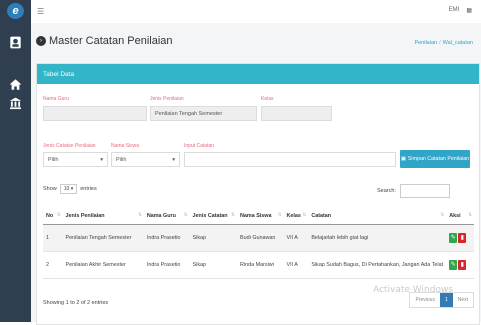  I want to click on col-header-nama-siswa: Nama Siswa ⇅, so click(260, 216).